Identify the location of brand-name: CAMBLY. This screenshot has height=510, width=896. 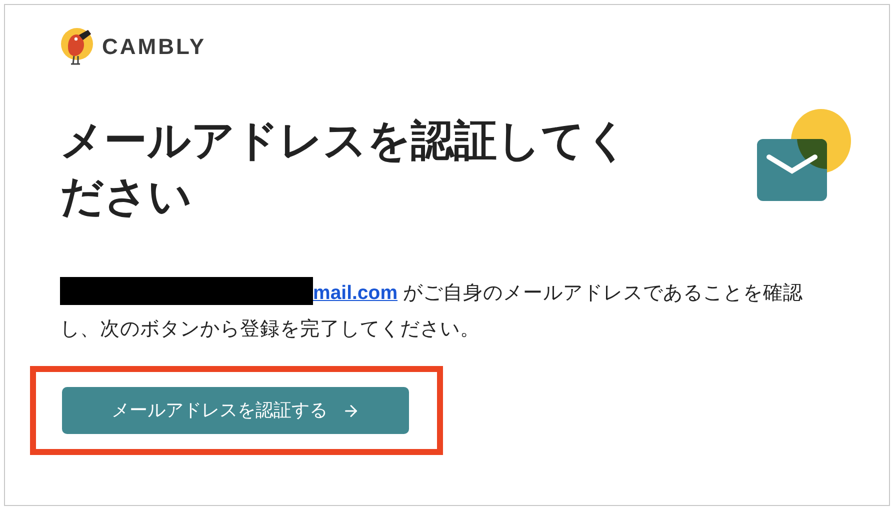
(154, 46).